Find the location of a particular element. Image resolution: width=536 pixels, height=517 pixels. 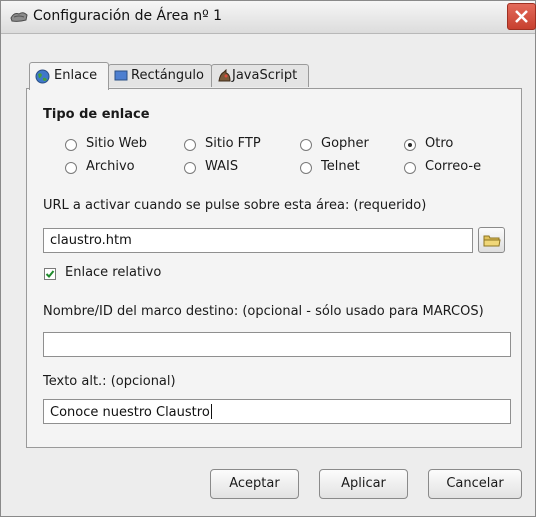

tab-label: Rectángulo is located at coordinates (167, 75).